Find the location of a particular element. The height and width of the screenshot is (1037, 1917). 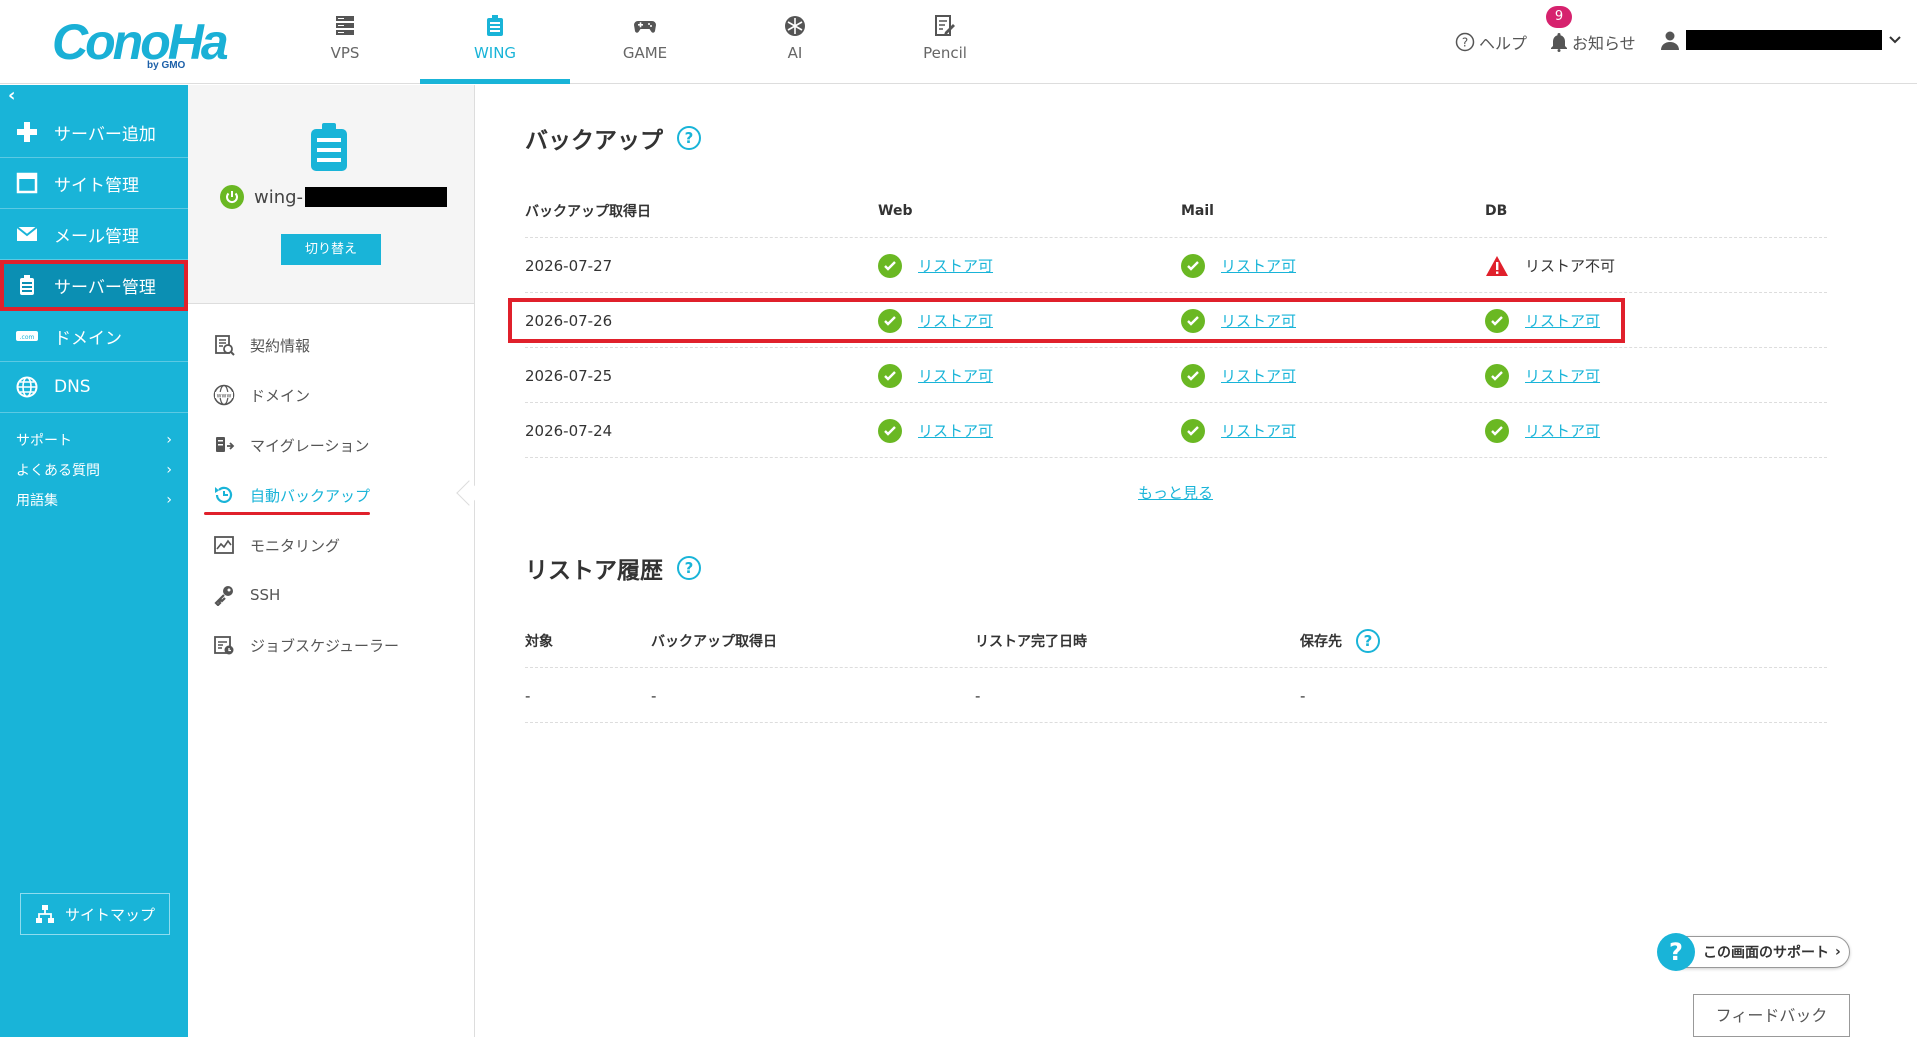

nav-ai: AI is located at coordinates (795, 42).